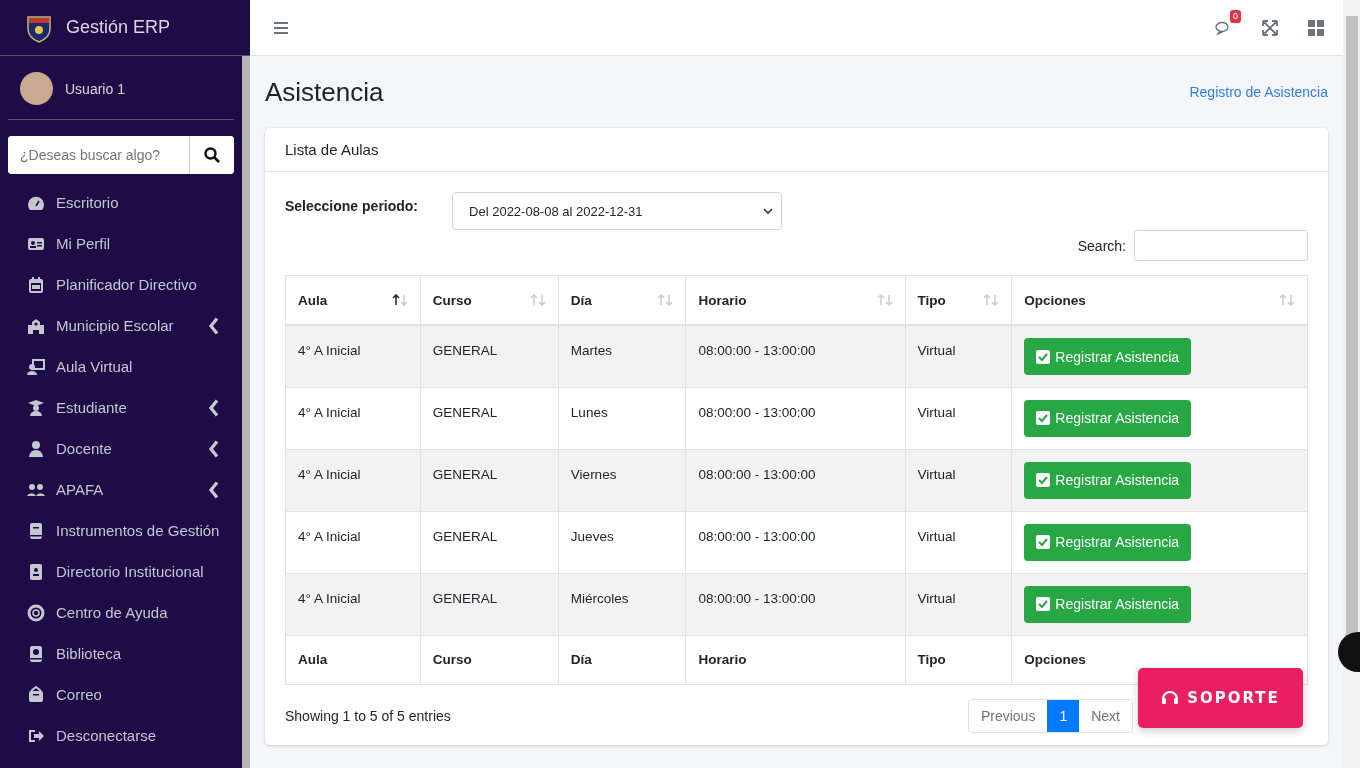 This screenshot has width=1360, height=768. What do you see at coordinates (1170, 698) in the screenshot?
I see `headset-icon` at bounding box center [1170, 698].